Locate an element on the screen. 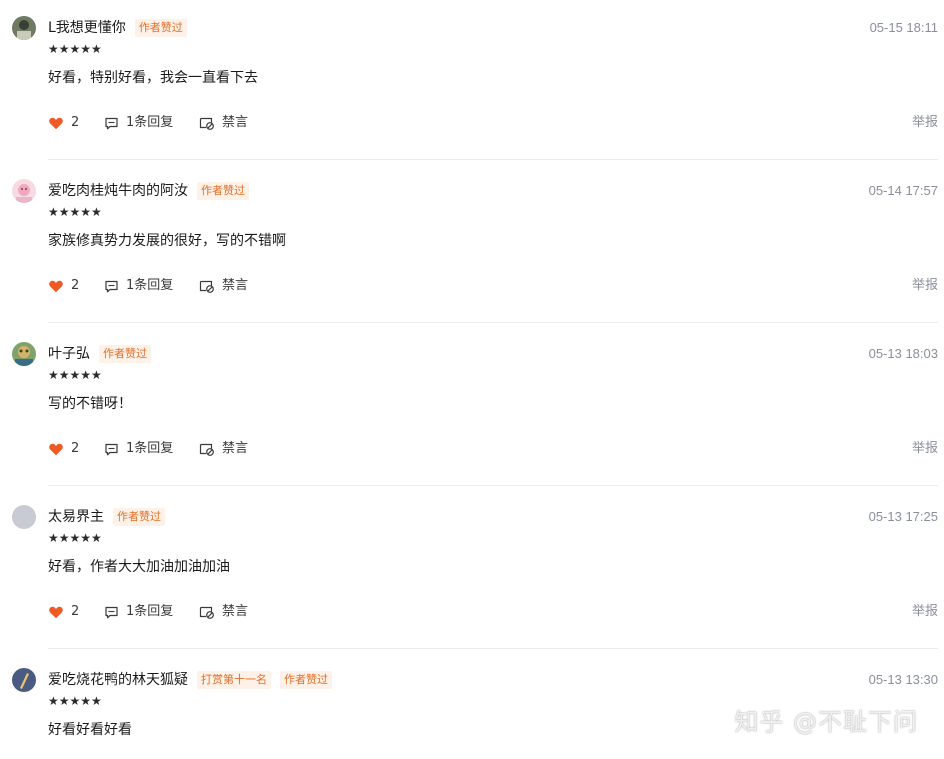  comment-text: 好看好看好看 is located at coordinates (90, 730).